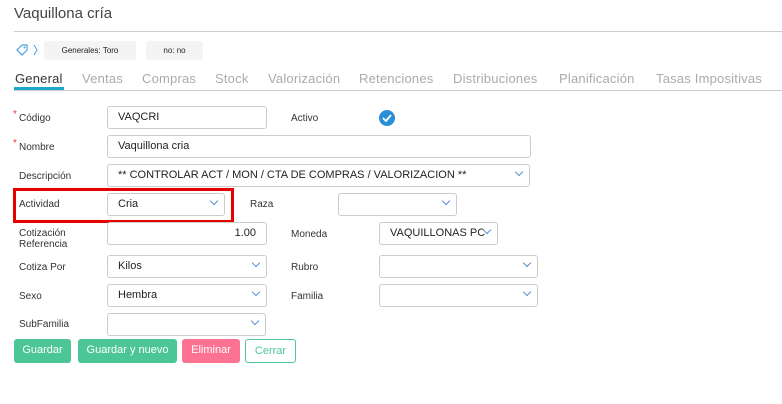 The width and height of the screenshot is (782, 404). What do you see at coordinates (304, 78) in the screenshot?
I see `tab-valorizacion: Valorización` at bounding box center [304, 78].